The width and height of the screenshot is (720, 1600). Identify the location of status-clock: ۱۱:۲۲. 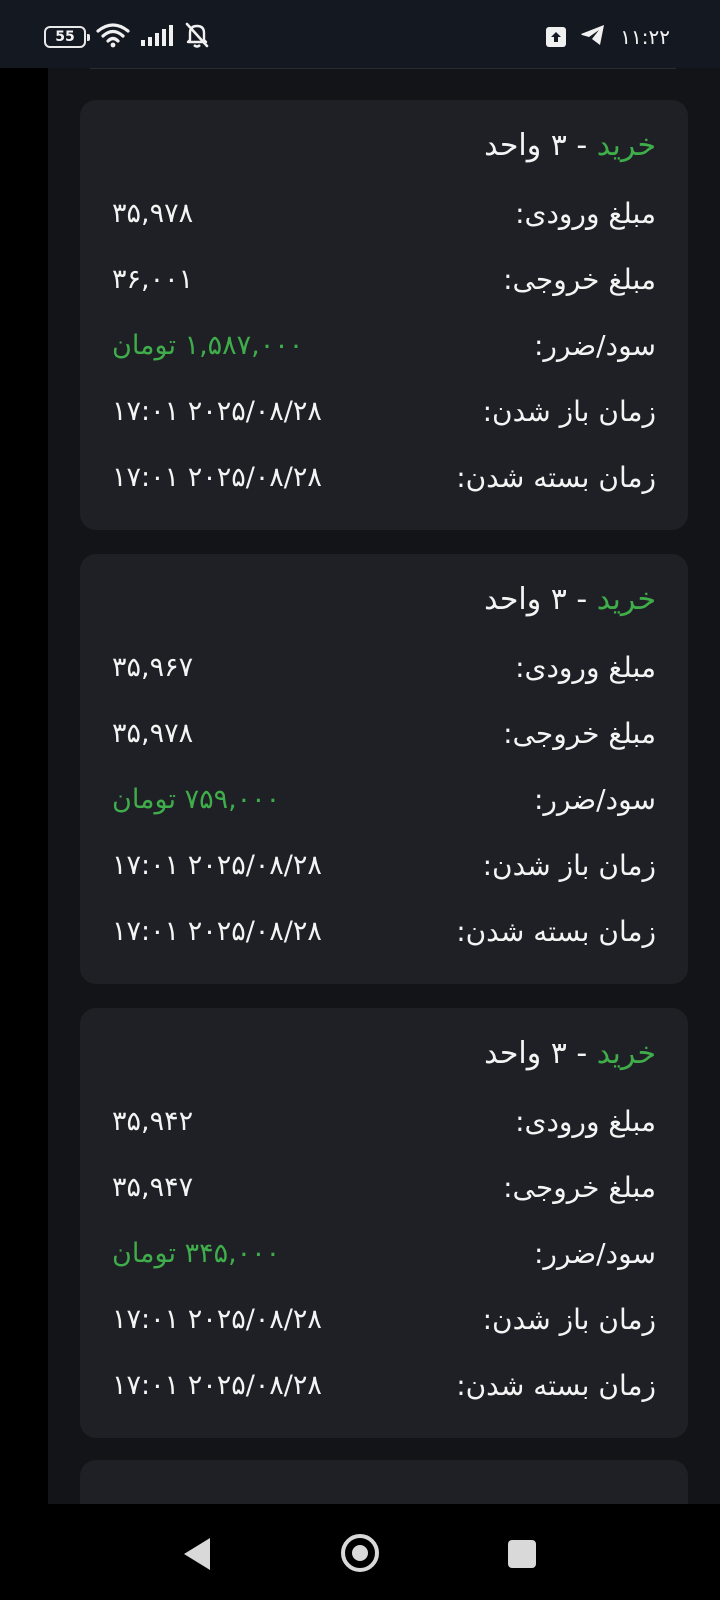
(645, 37).